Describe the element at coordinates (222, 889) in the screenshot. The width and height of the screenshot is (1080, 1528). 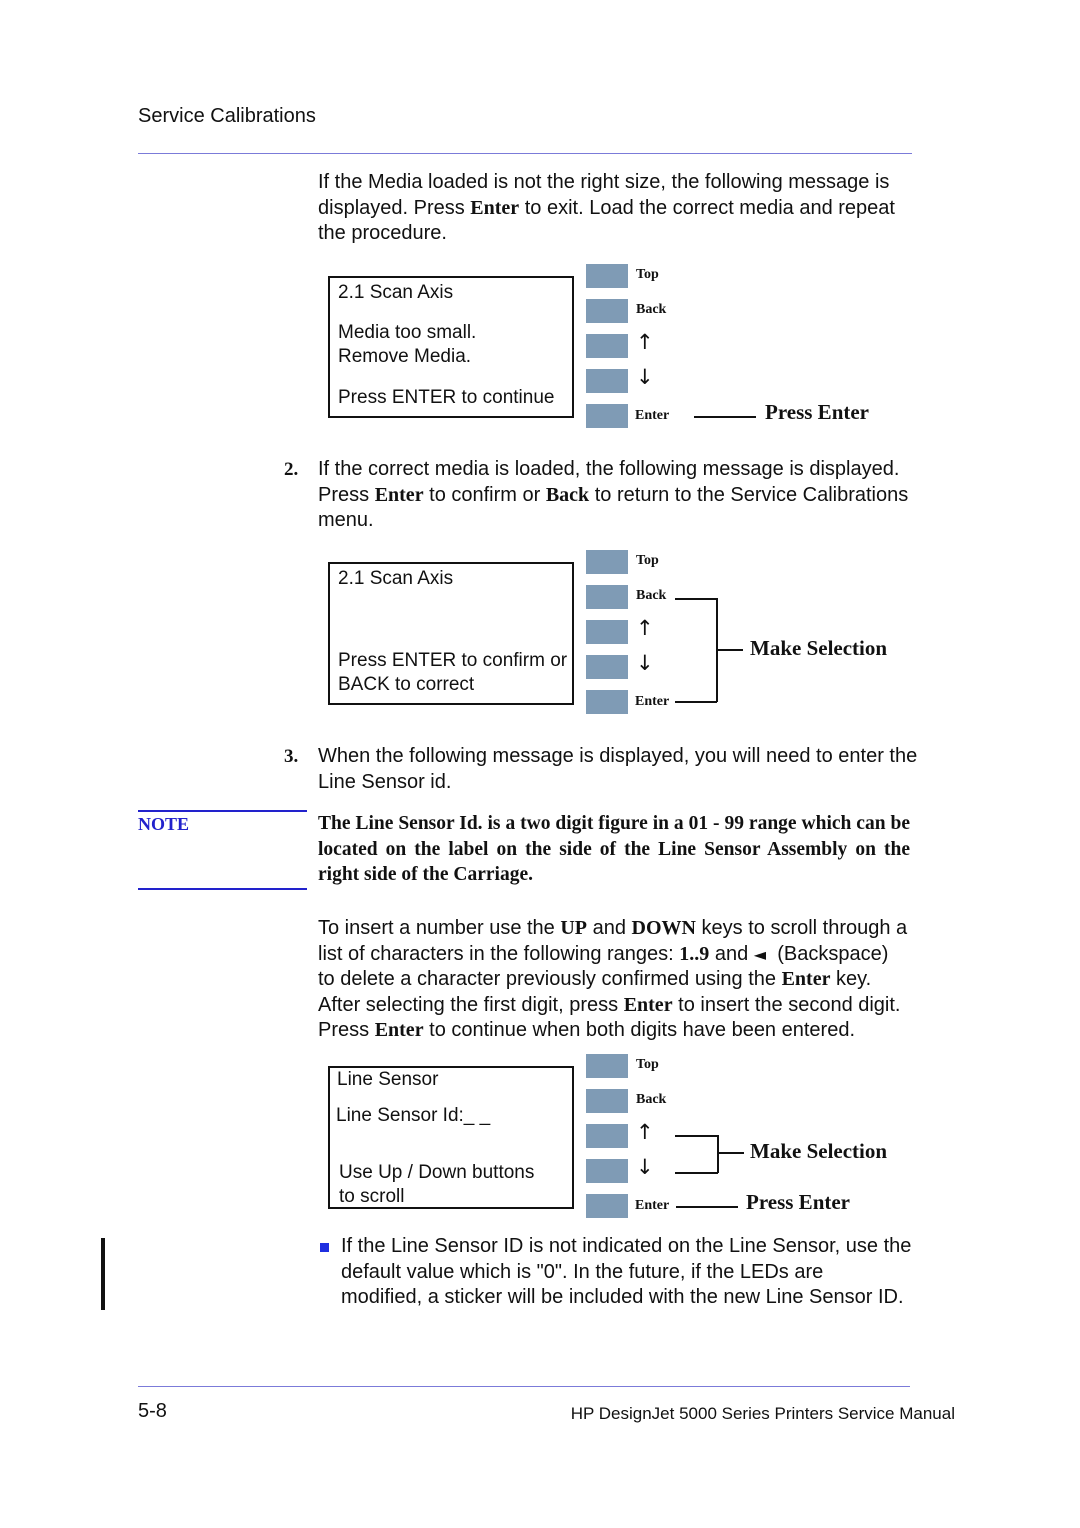
I see `note-bottom-rule` at that location.